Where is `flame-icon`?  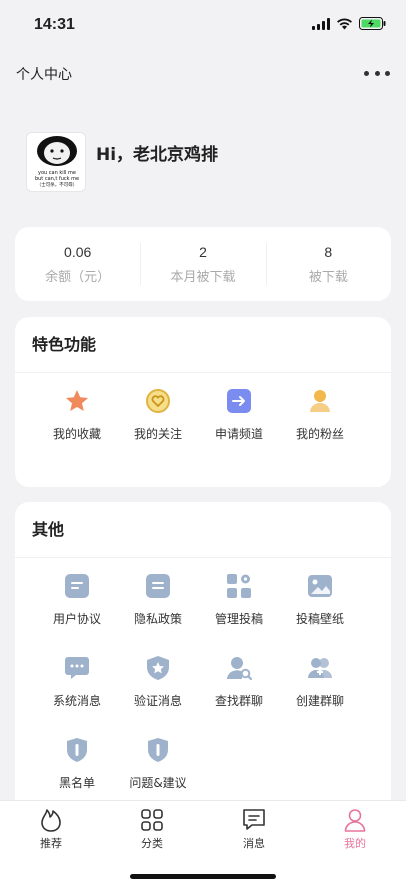 flame-icon is located at coordinates (51, 820).